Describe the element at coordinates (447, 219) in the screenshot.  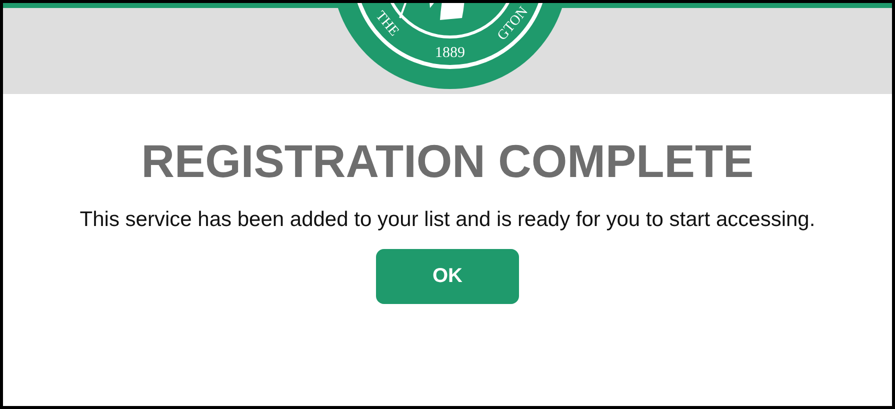
I see `message-text: This service has been added to your list and is ready for you to start accessing.` at that location.